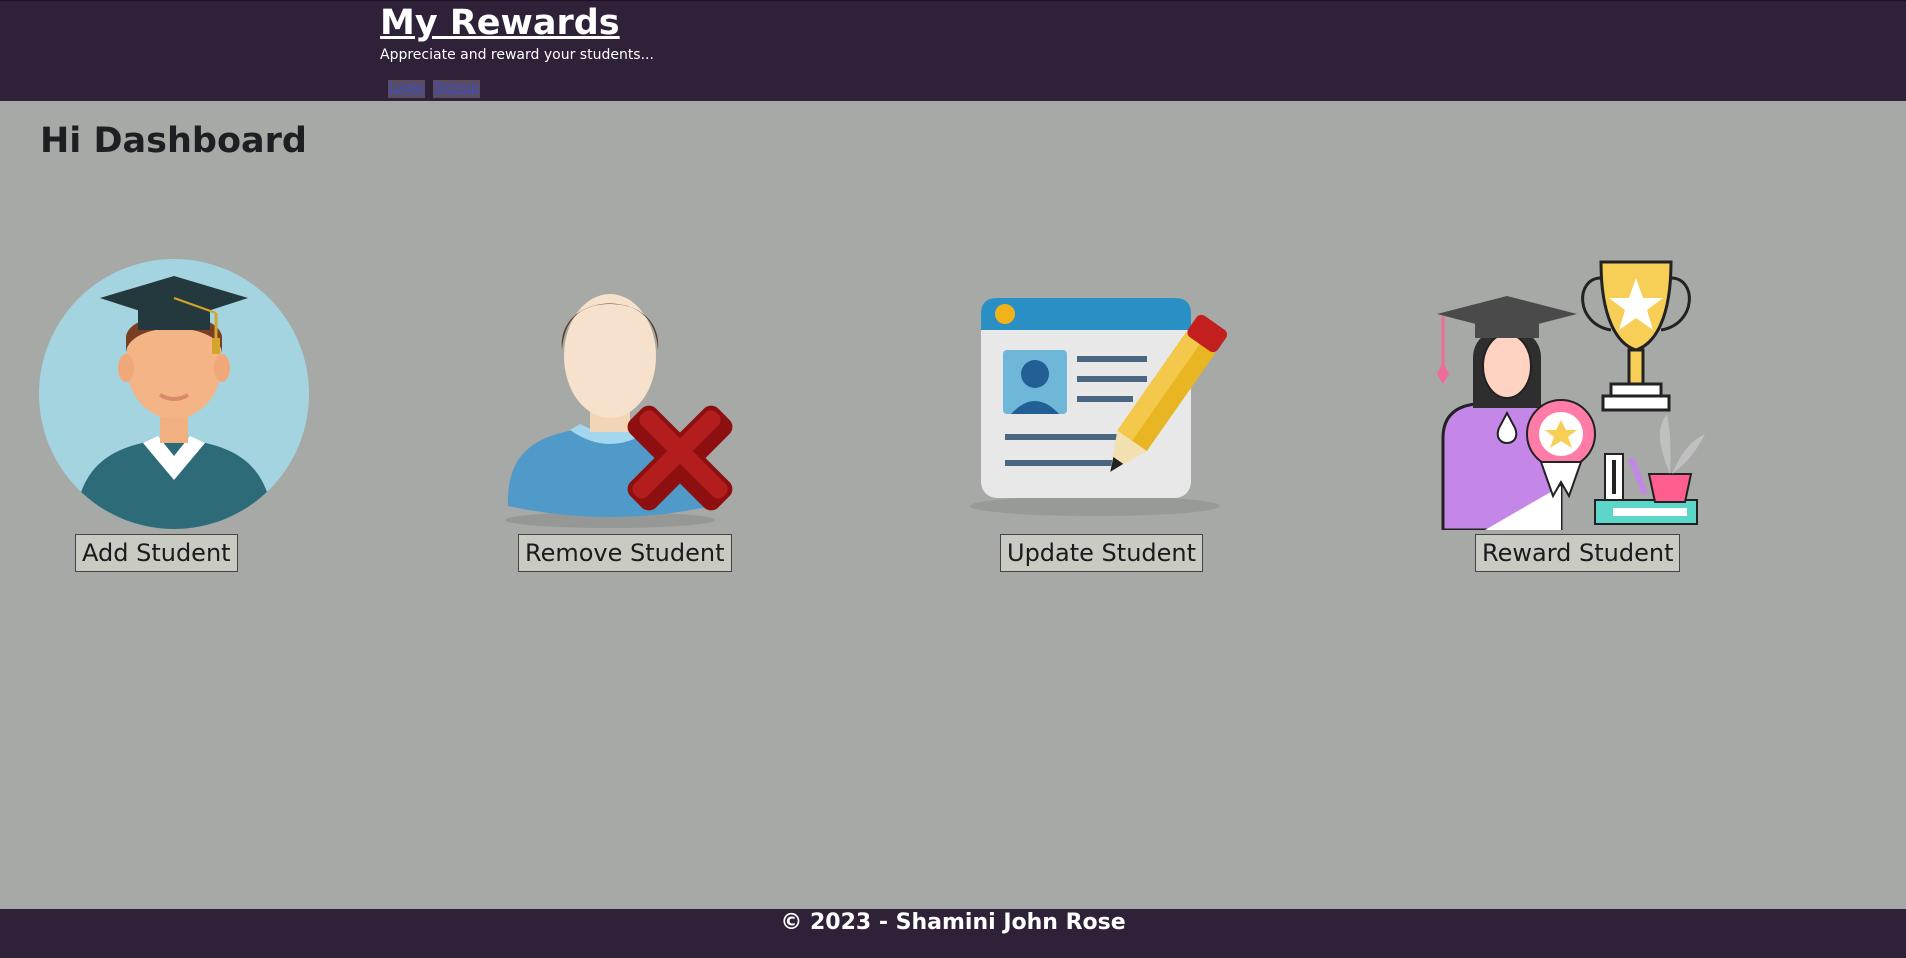 This screenshot has height=958, width=1906. What do you see at coordinates (1099, 407) in the screenshot?
I see `edit-id-card-icon` at bounding box center [1099, 407].